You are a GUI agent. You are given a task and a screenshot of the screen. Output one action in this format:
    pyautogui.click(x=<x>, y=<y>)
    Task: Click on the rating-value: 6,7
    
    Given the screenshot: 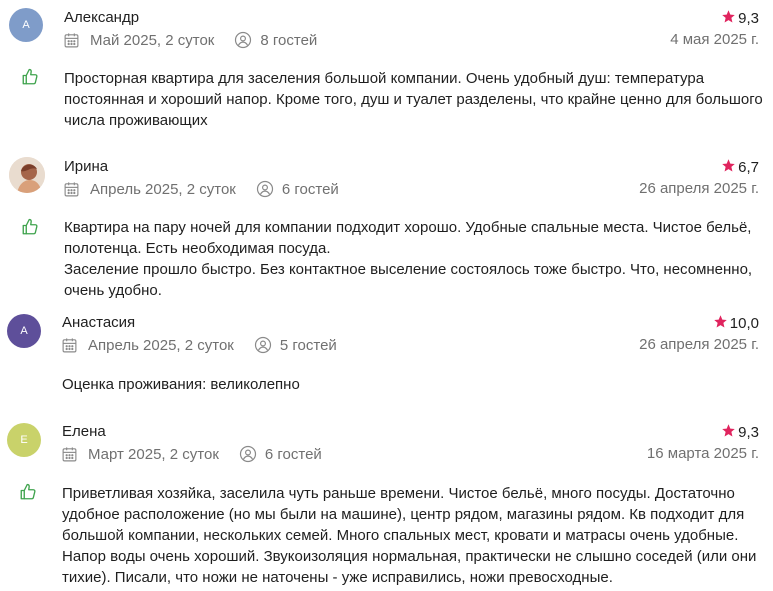 What is the action you would take?
    pyautogui.click(x=748, y=167)
    